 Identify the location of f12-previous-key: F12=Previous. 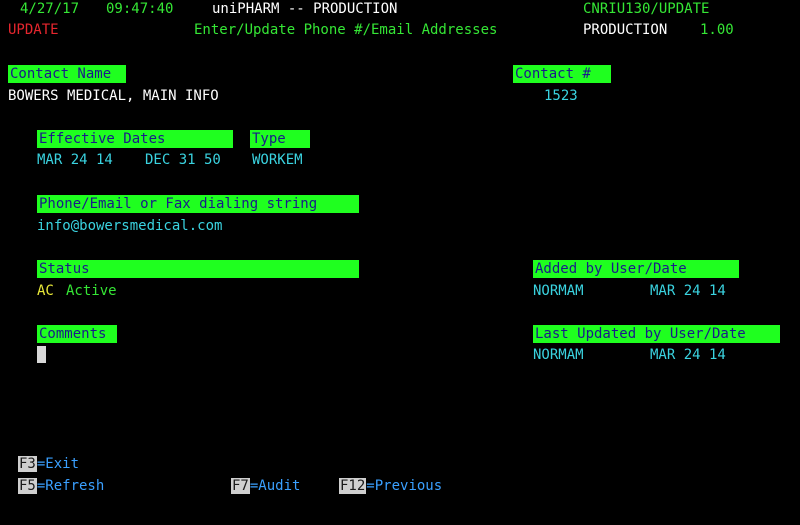
(390, 486).